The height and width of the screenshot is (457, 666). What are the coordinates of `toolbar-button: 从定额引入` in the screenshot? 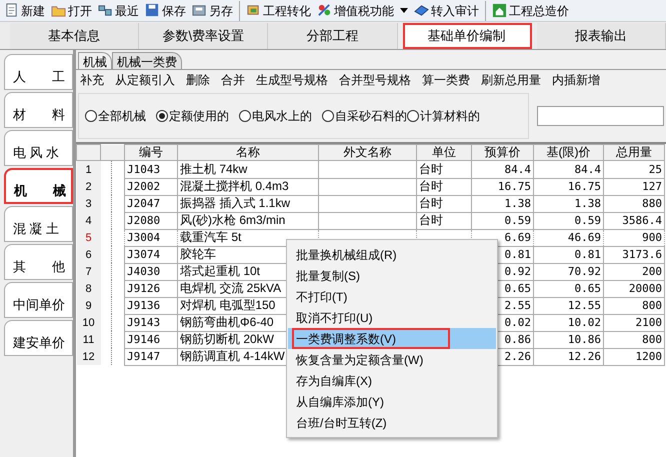 It's located at (145, 80).